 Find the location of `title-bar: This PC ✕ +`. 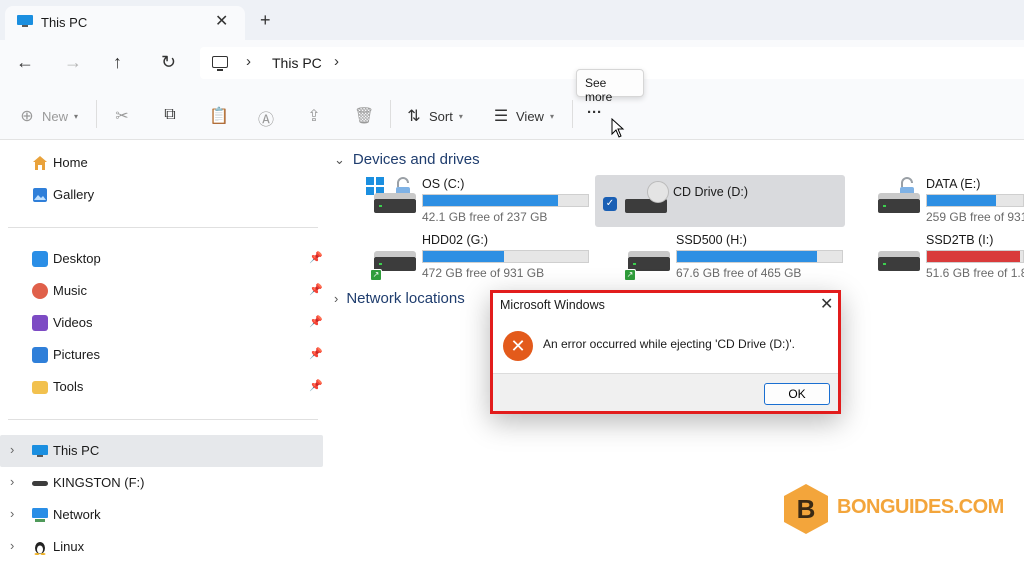

title-bar: This PC ✕ + is located at coordinates (512, 20).